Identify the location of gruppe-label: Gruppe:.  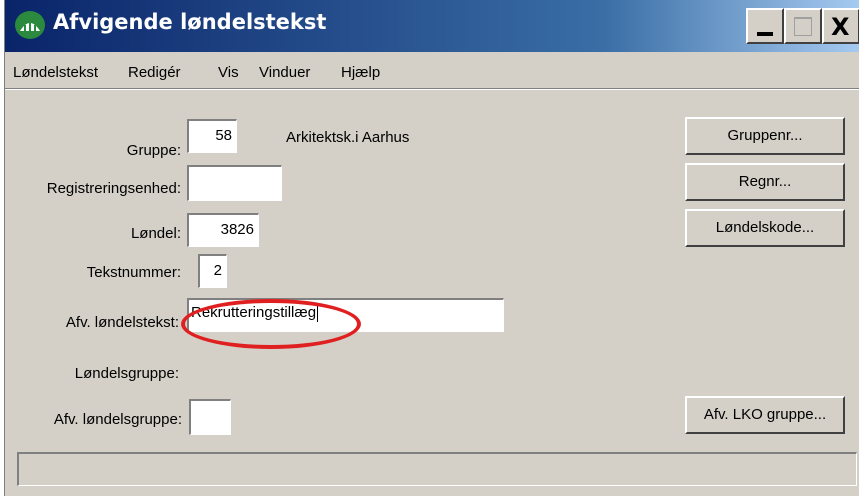
(153, 150).